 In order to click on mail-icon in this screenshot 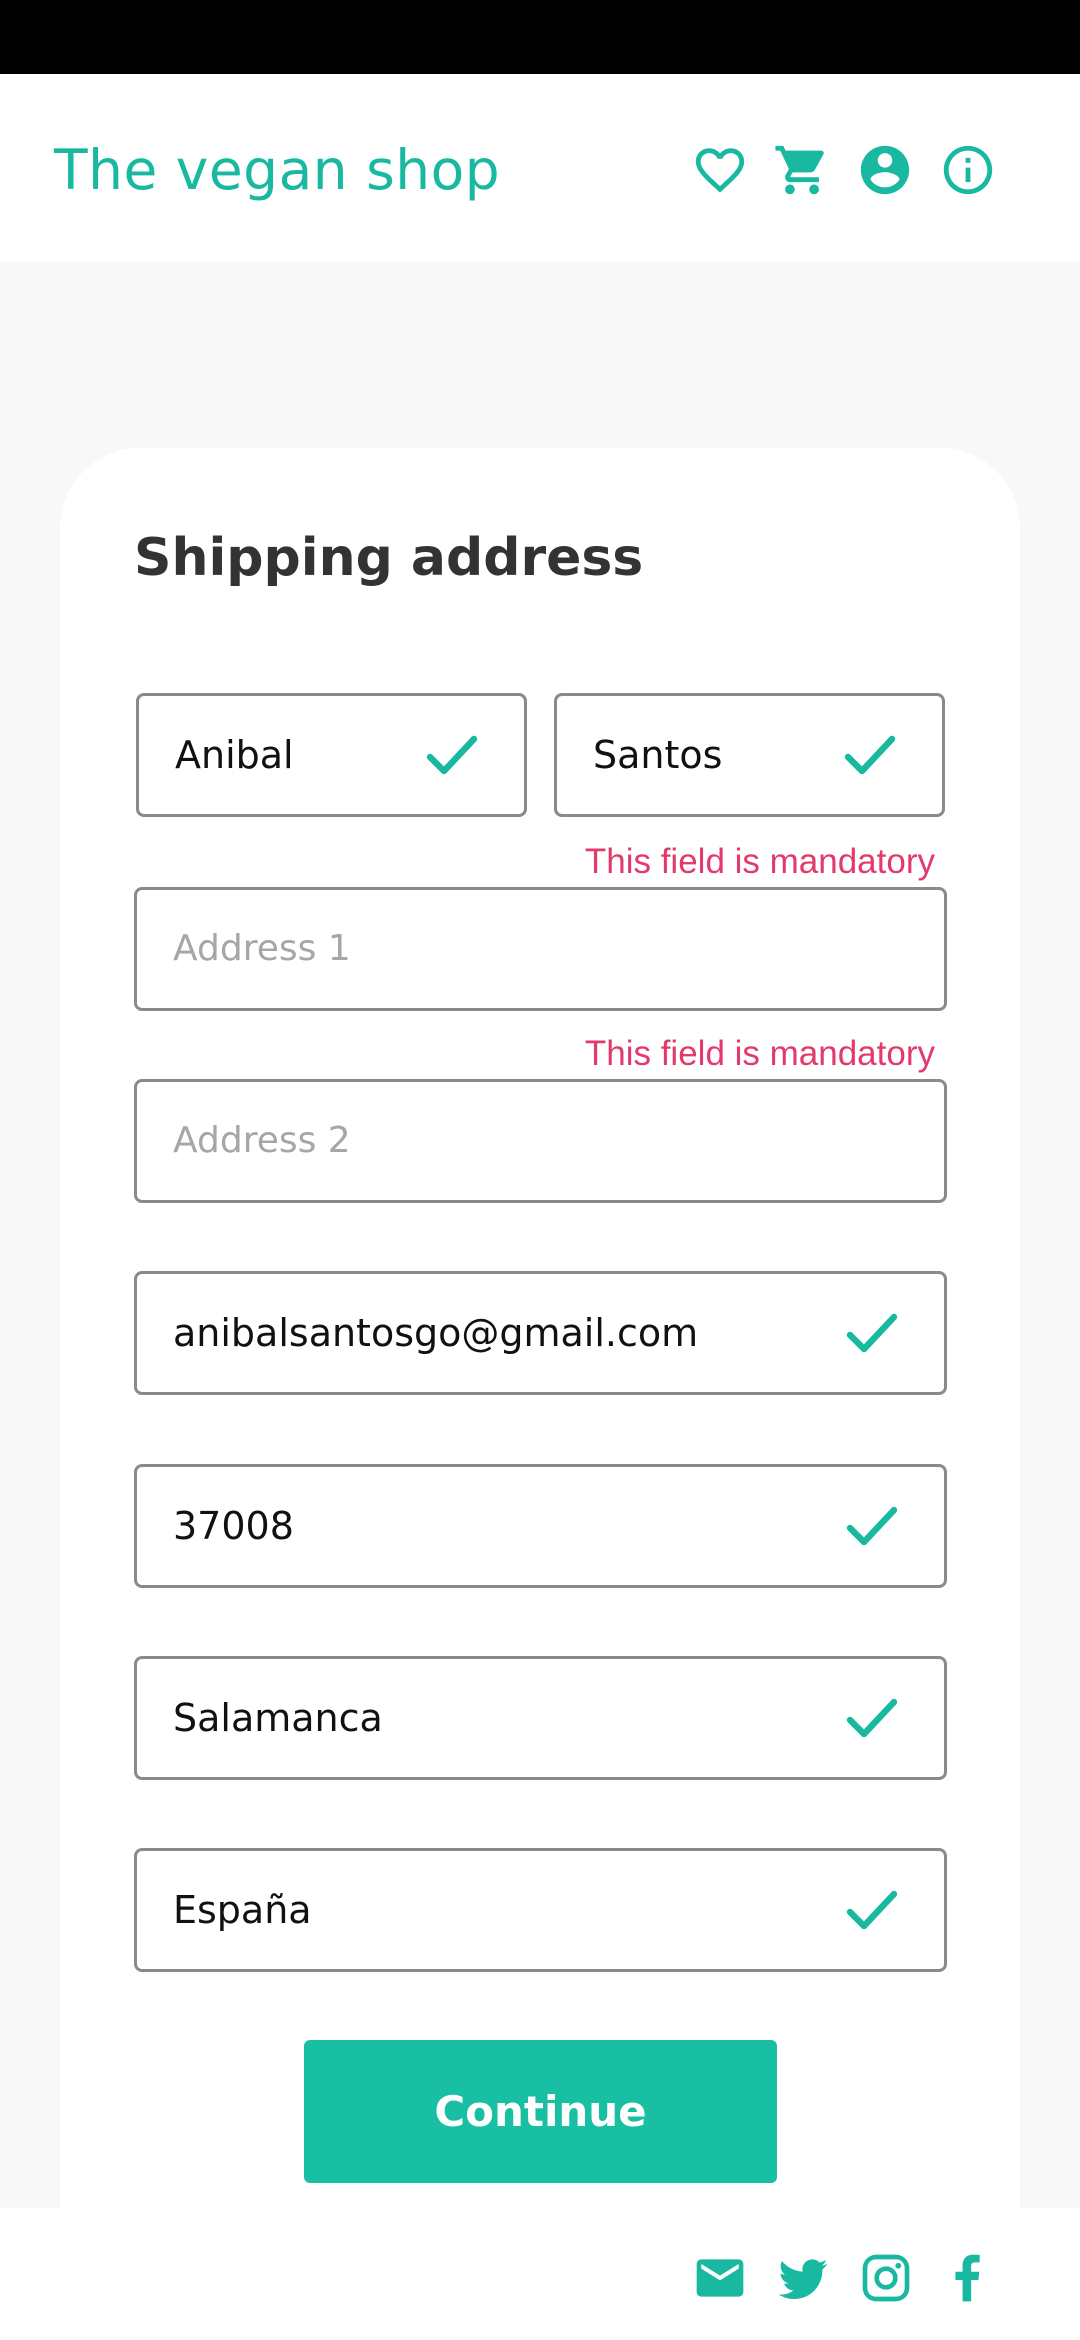, I will do `click(720, 2278)`.